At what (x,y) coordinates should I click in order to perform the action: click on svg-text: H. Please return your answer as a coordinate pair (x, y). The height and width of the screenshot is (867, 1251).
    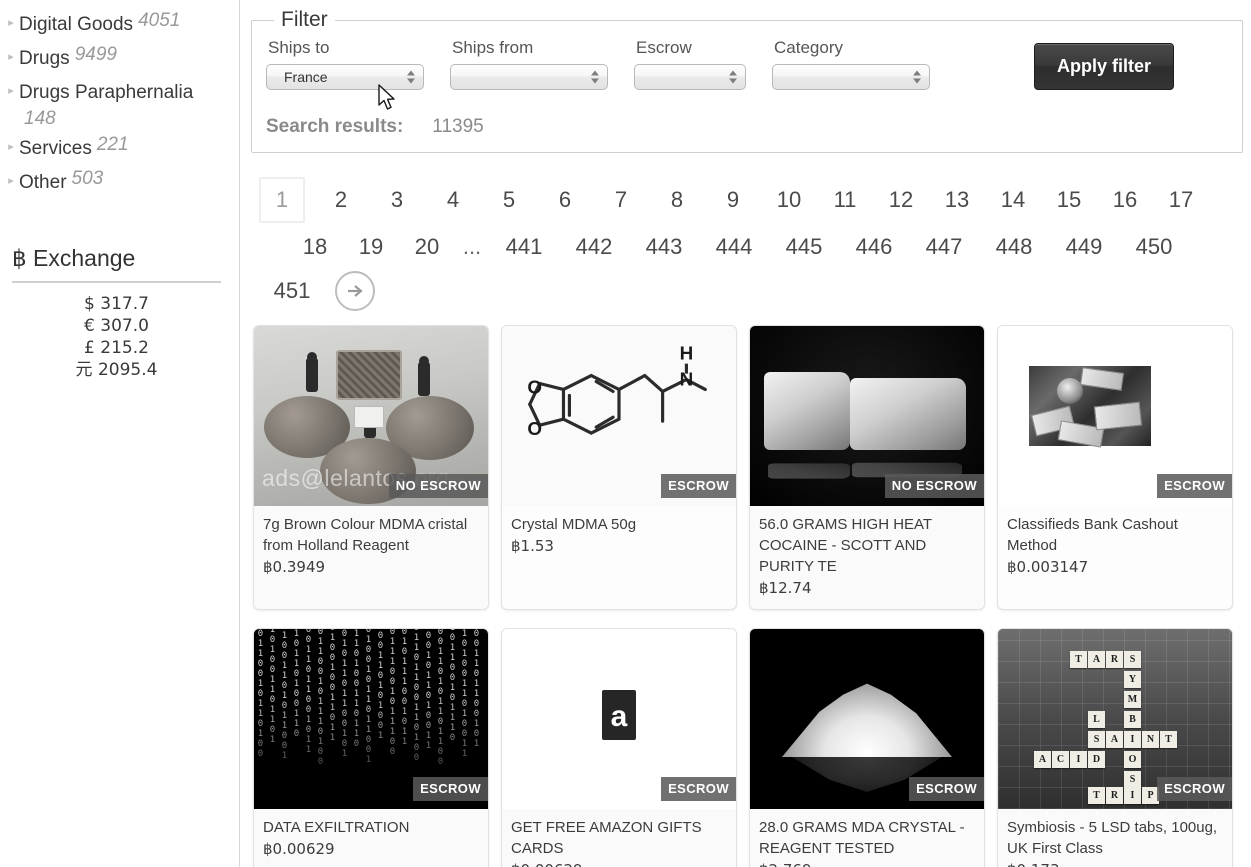
    Looking at the image, I should click on (687, 353).